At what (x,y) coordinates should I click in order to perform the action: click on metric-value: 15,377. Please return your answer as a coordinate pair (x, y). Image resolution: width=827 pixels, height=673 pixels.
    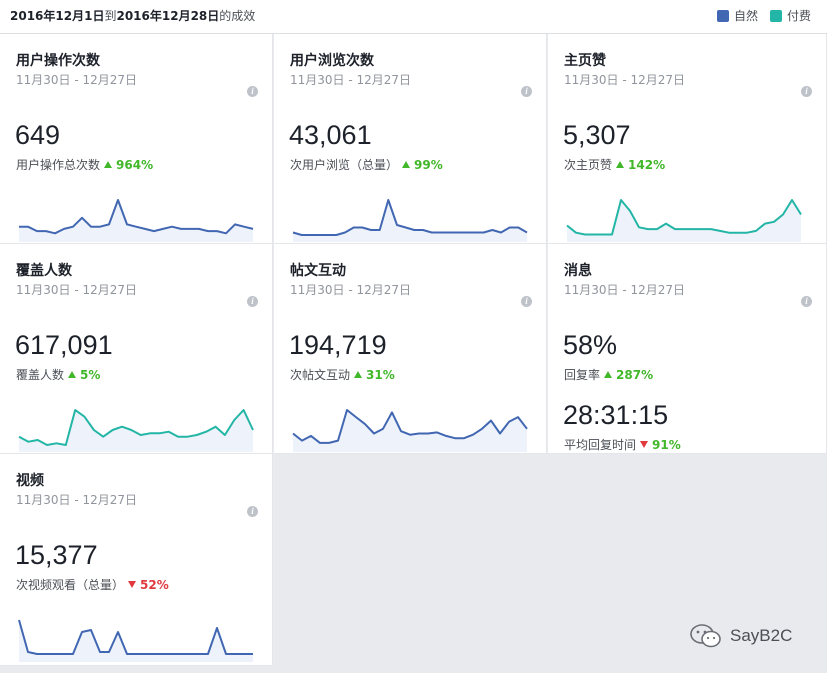
    Looking at the image, I should click on (56, 555).